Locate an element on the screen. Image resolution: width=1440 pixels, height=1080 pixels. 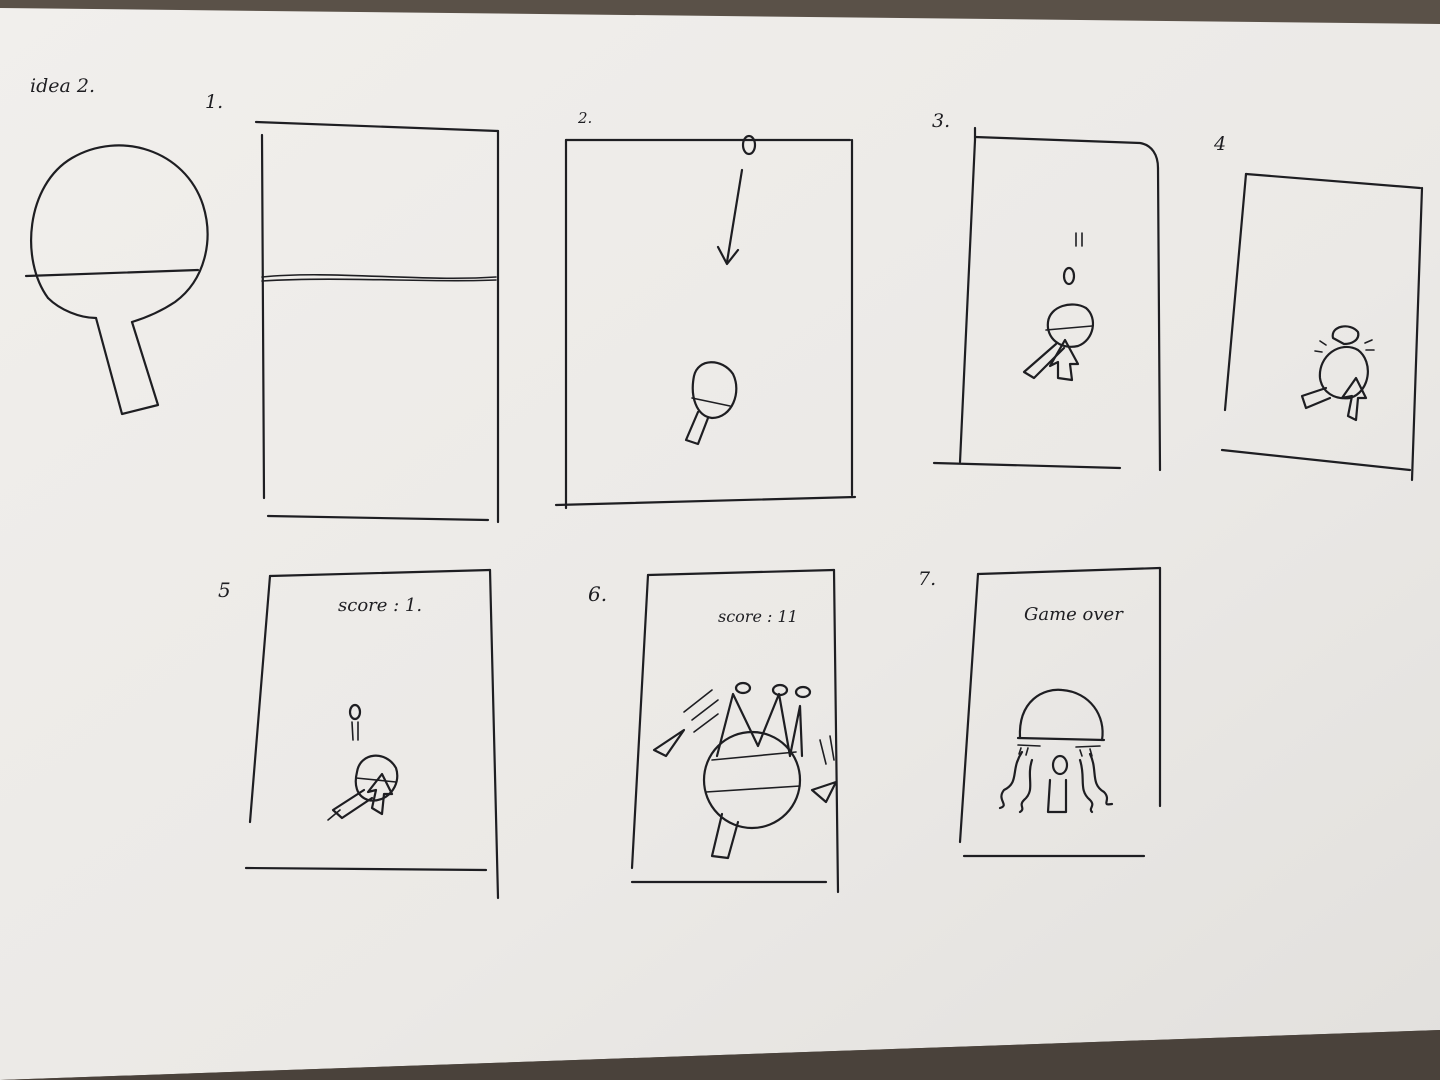
score-label: score : 11 is located at coordinates (758, 616).